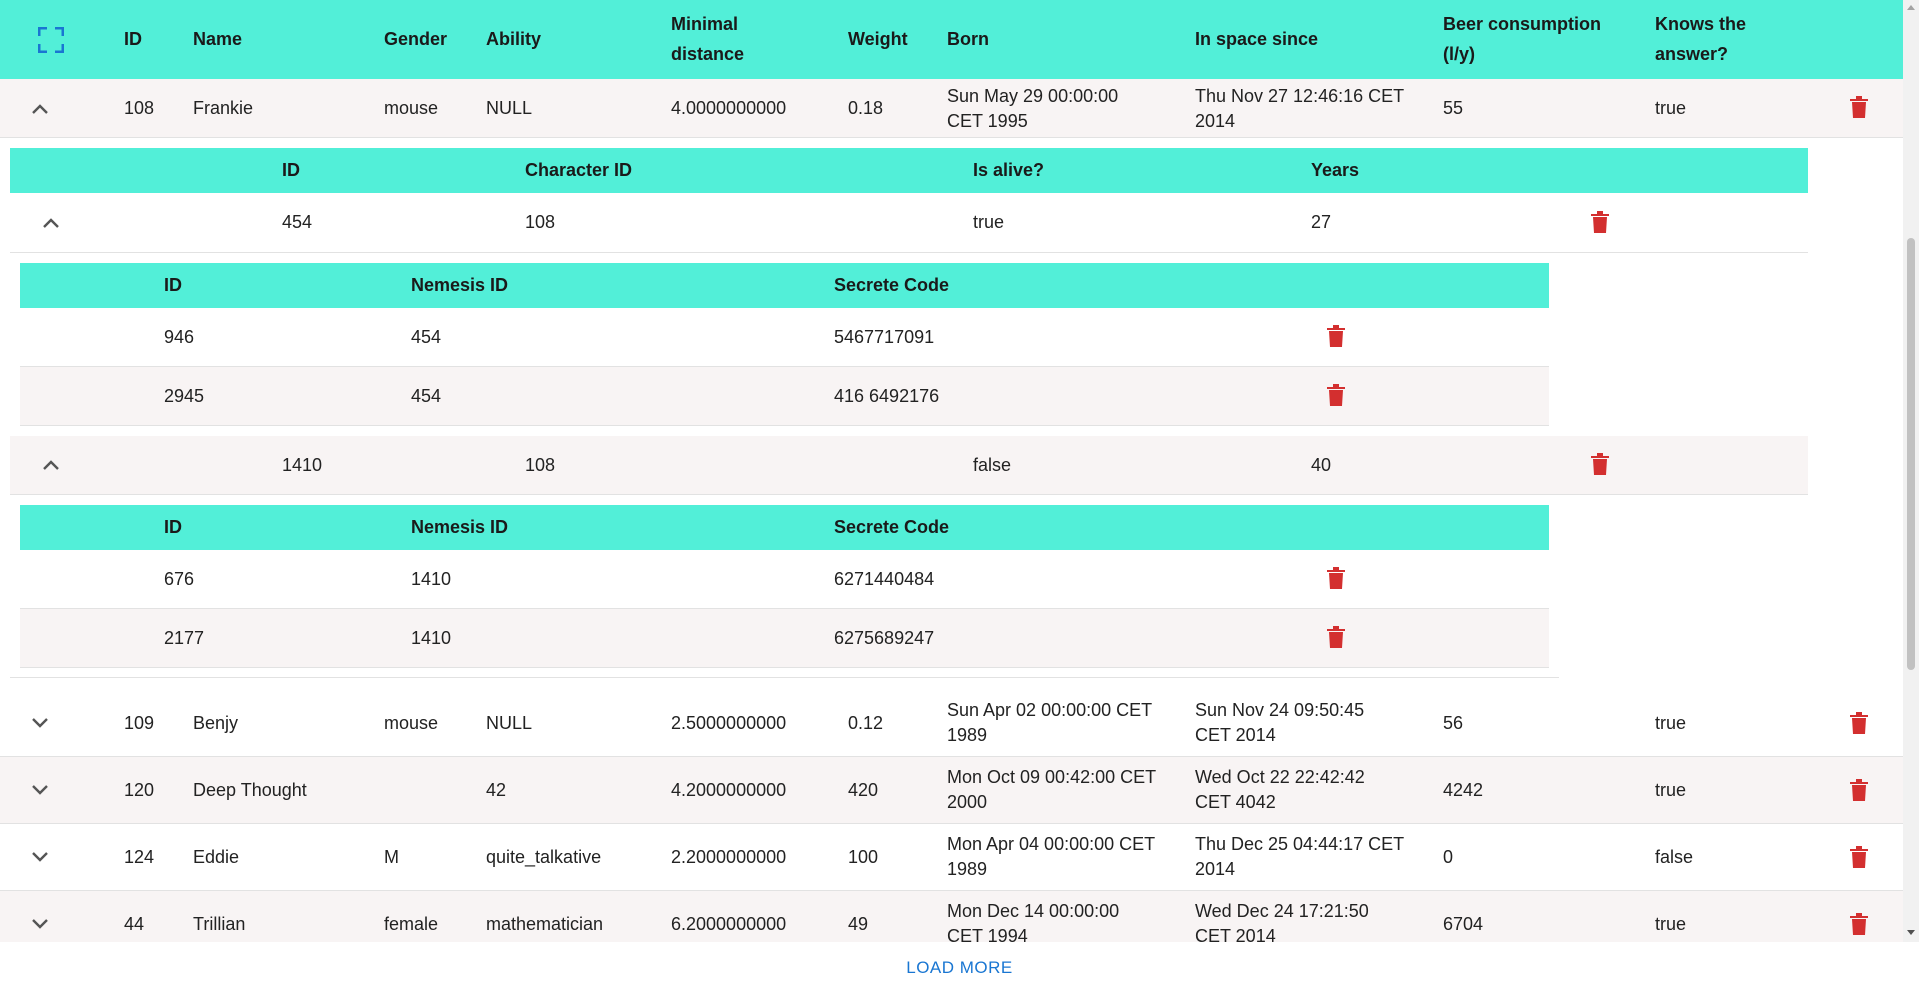 This screenshot has height=983, width=1919. Describe the element at coordinates (1321, 222) in the screenshot. I see `nested-cell-years: 27` at that location.